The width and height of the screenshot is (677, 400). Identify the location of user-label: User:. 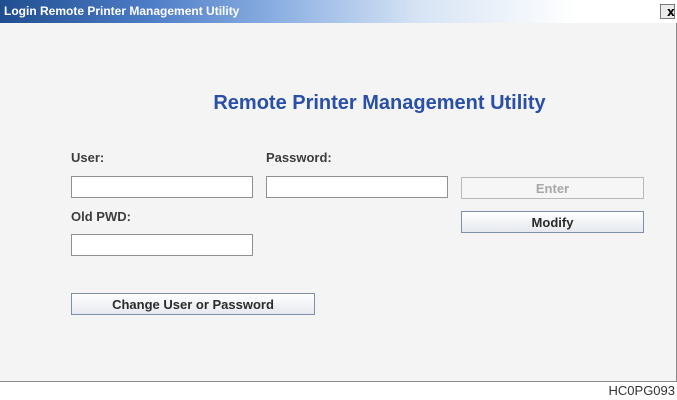
(88, 157).